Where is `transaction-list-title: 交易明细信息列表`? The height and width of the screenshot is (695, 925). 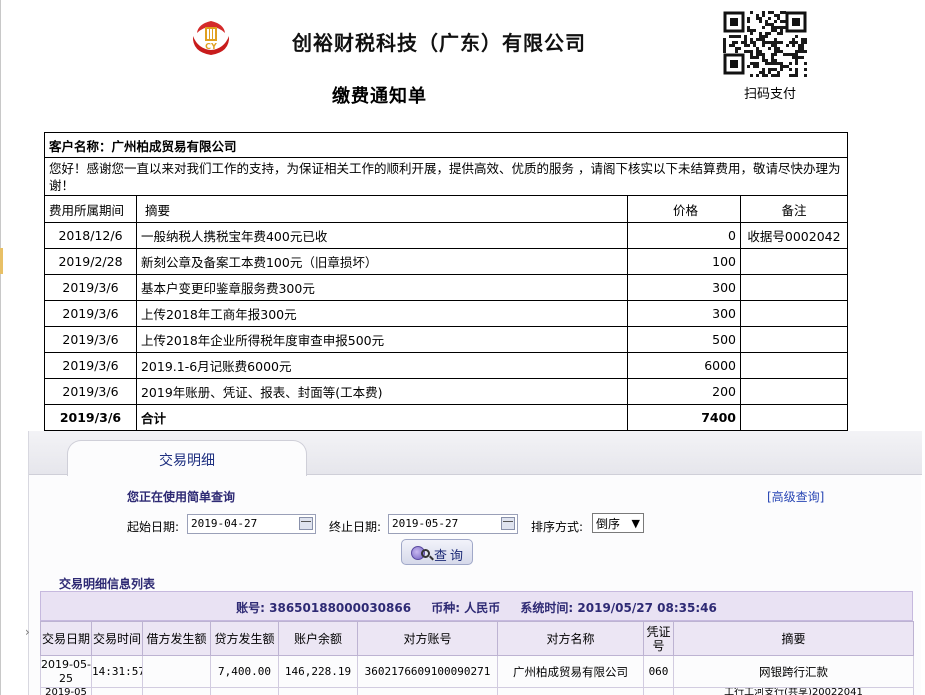 transaction-list-title: 交易明细信息列表 is located at coordinates (107, 584).